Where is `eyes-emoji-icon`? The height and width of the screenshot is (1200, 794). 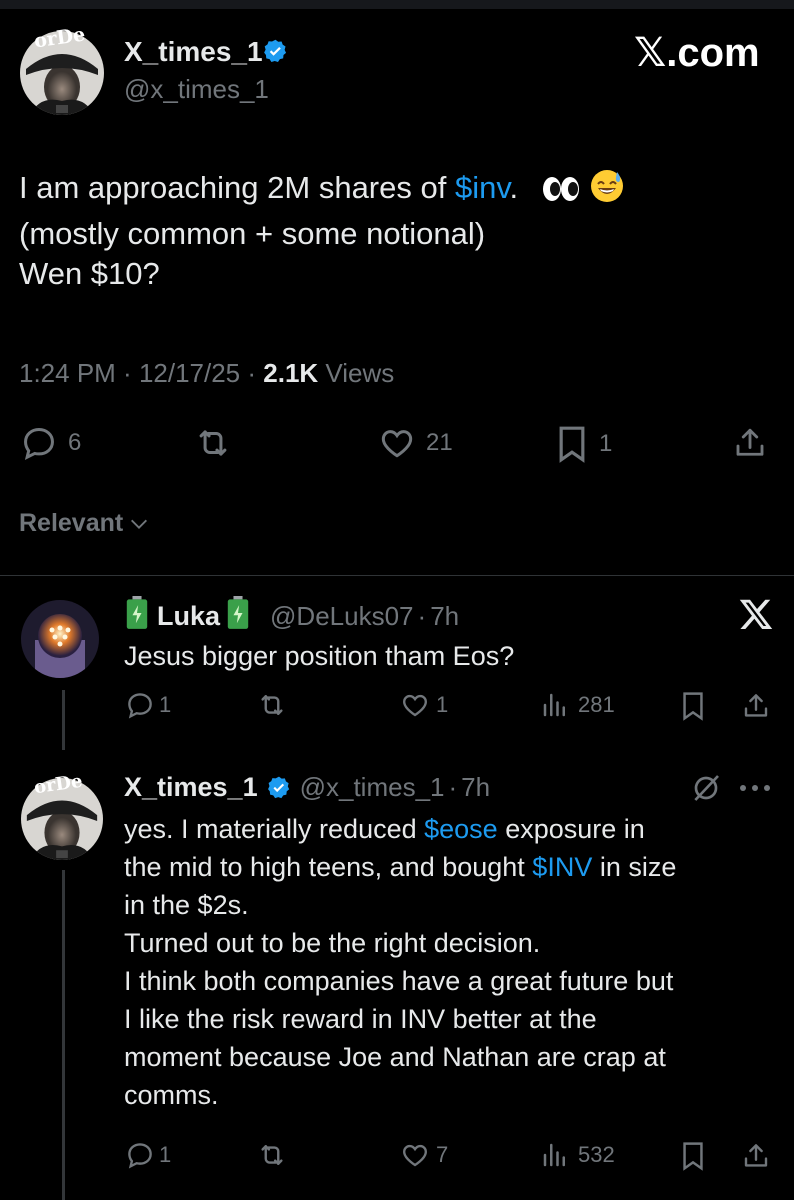 eyes-emoji-icon is located at coordinates (561, 194).